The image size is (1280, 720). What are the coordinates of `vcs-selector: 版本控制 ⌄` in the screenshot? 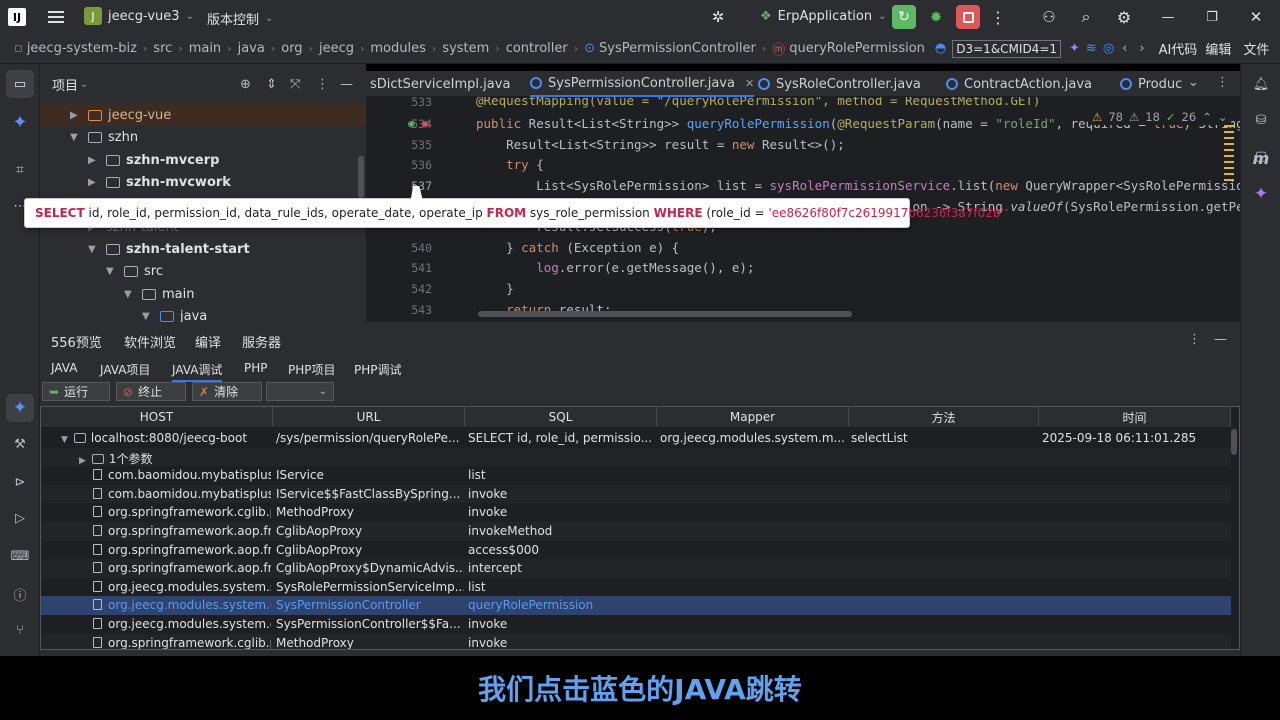 It's located at (240, 18).